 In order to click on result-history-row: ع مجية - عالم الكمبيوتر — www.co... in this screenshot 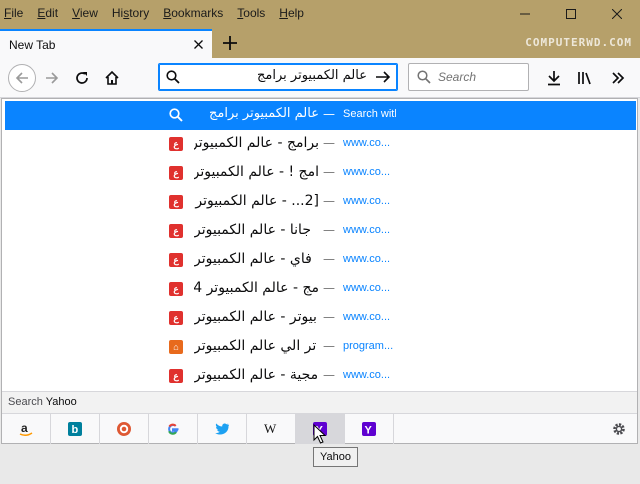, I will do `click(320, 376)`.